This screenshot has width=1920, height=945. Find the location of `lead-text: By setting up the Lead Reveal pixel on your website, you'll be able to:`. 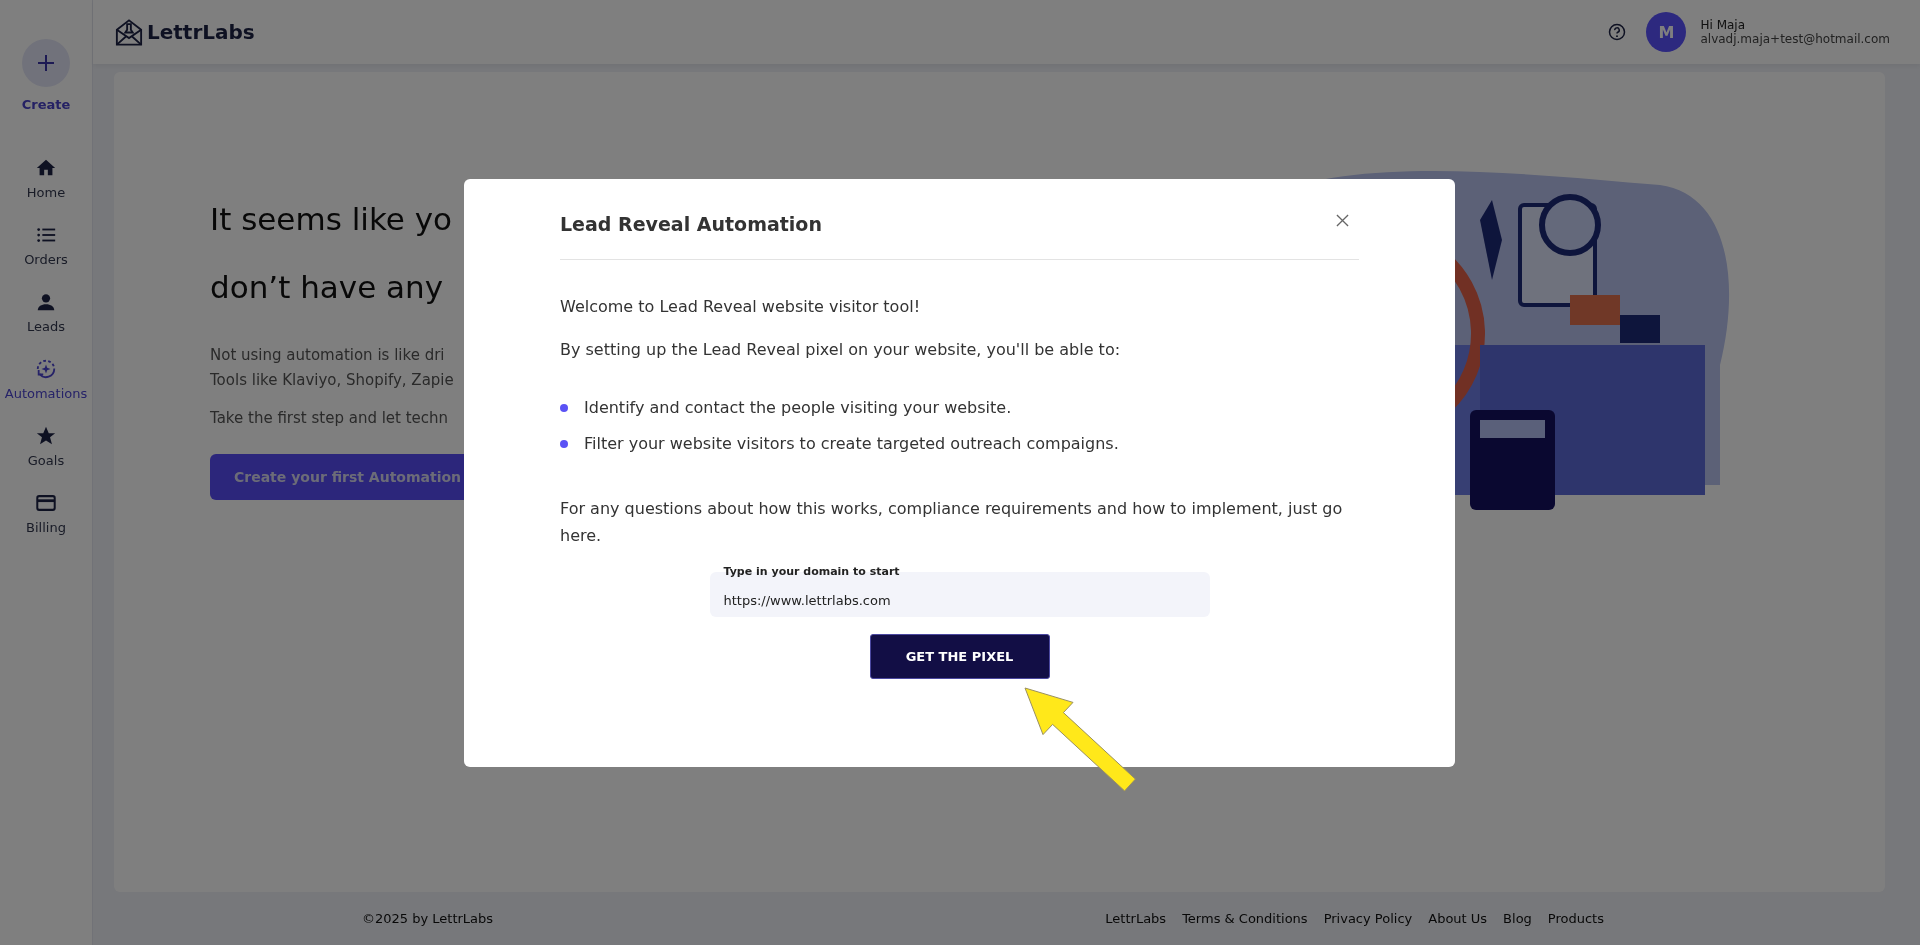

lead-text: By setting up the Lead Reveal pixel on your website, you'll be able to: is located at coordinates (841, 350).